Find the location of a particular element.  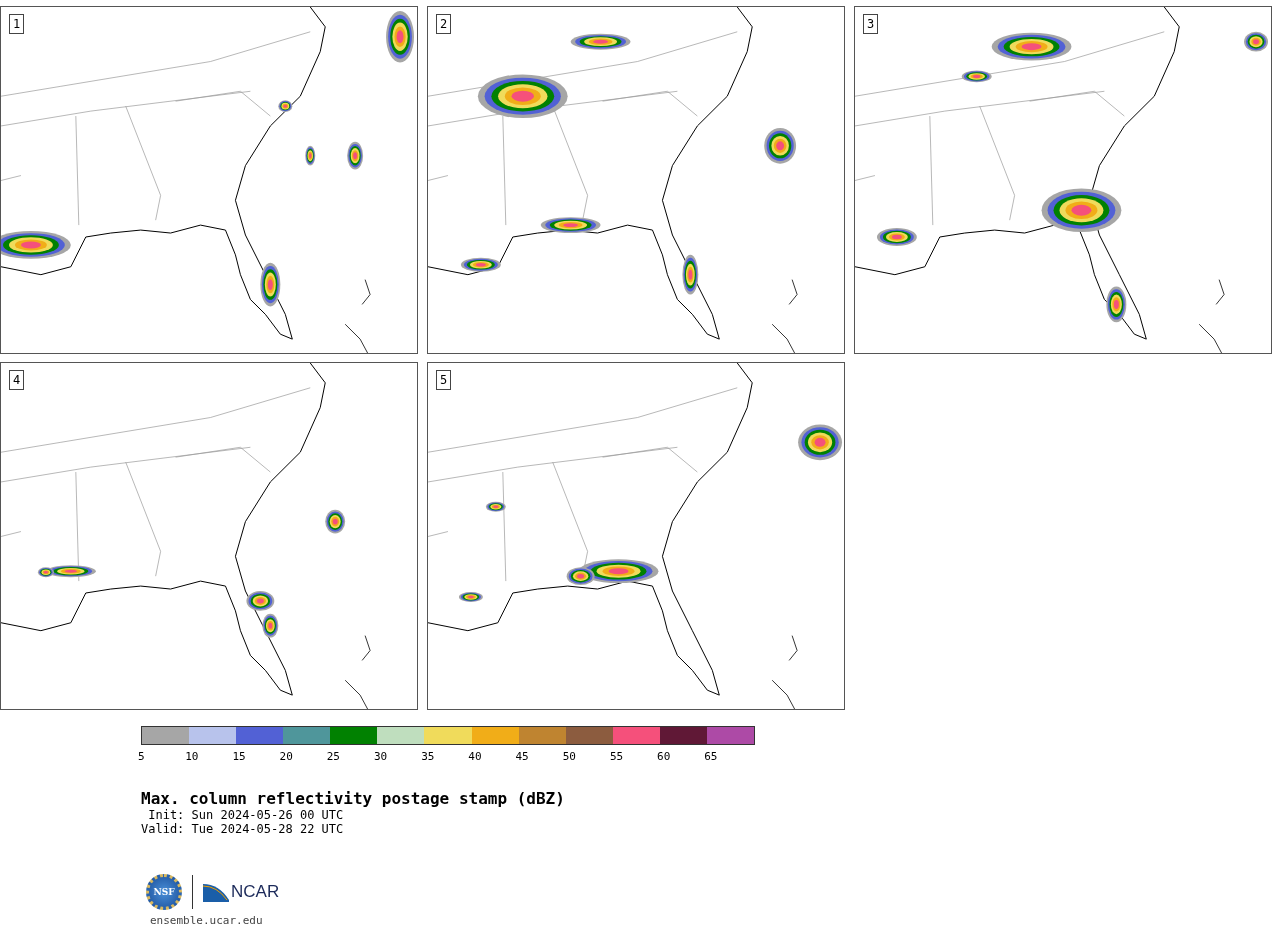

swoosh-icon is located at coordinates (216, 892).